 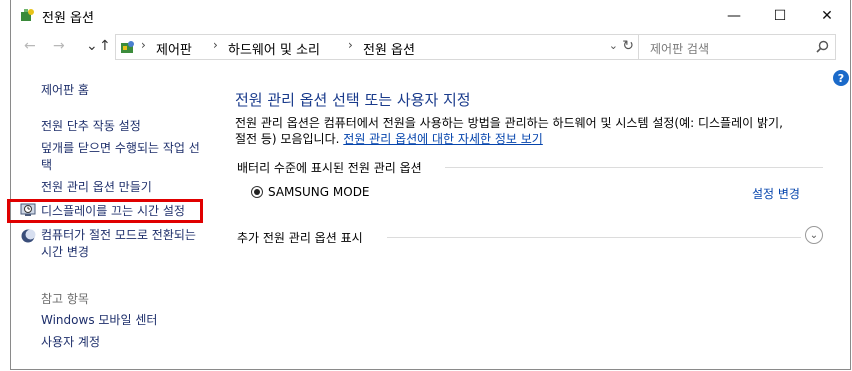 What do you see at coordinates (613, 45) in the screenshot?
I see `address-dropdown-icon: ⌄` at bounding box center [613, 45].